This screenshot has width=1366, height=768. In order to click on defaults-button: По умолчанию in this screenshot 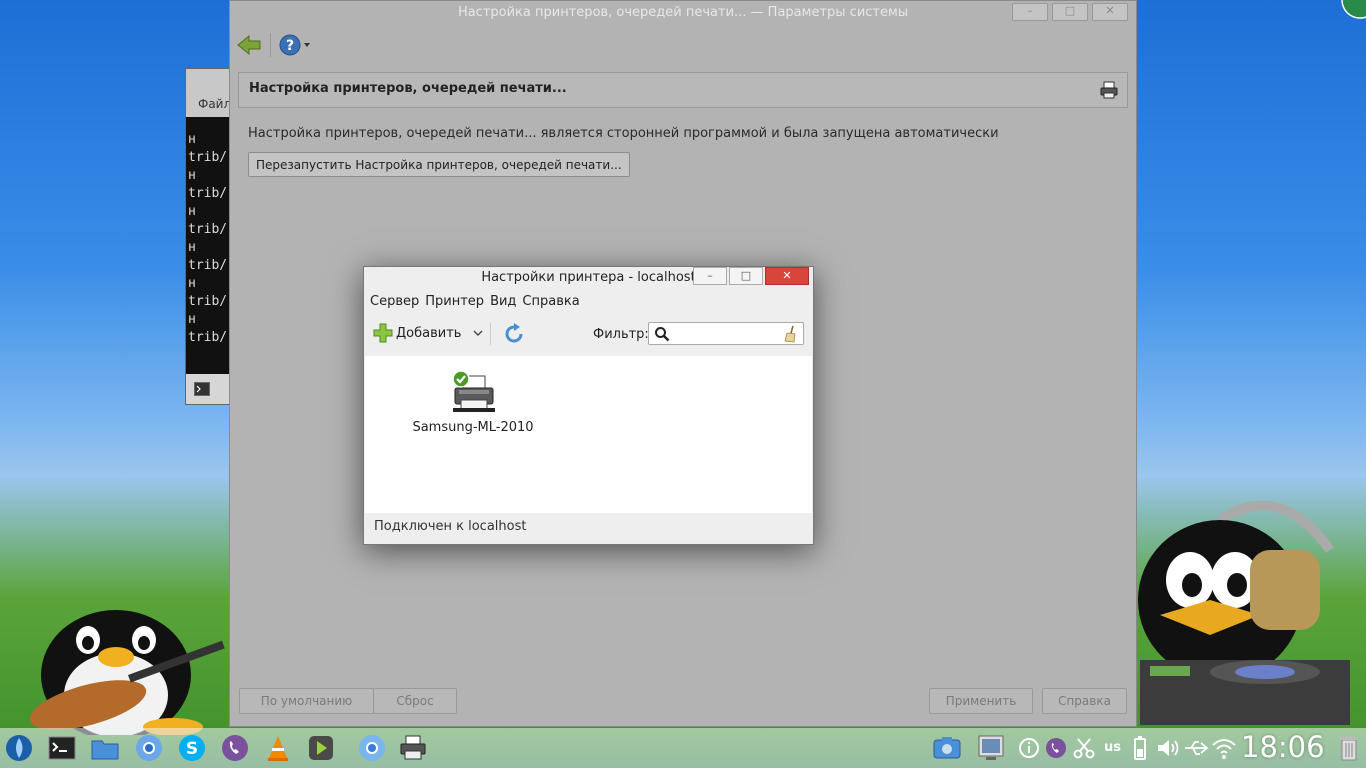, I will do `click(306, 701)`.